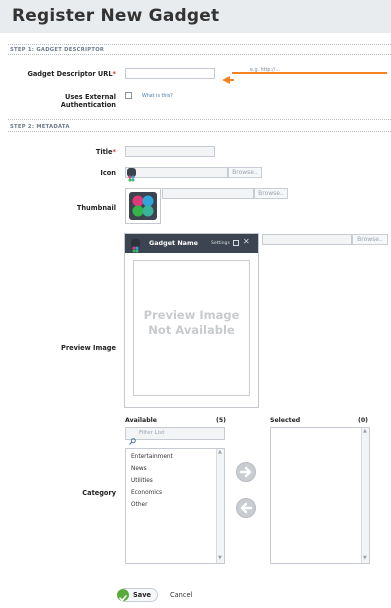 The height and width of the screenshot is (608, 391). I want to click on title-label: Title*, so click(105, 152).